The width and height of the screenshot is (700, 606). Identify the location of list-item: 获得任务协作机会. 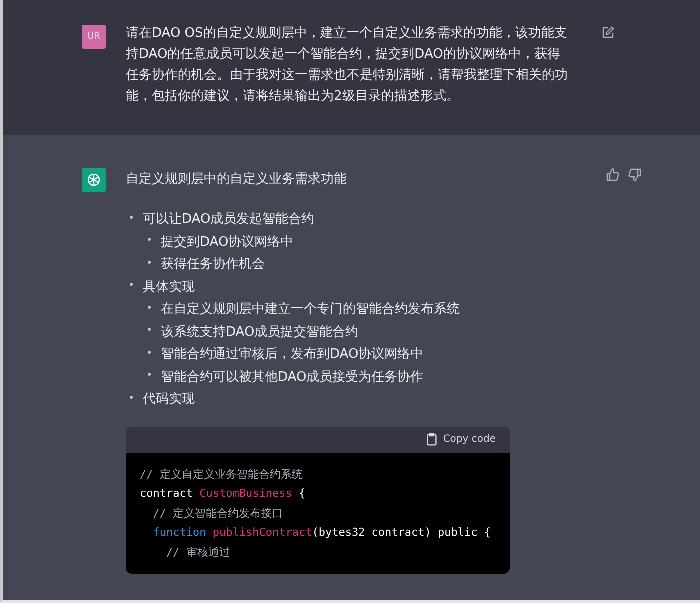
(213, 265).